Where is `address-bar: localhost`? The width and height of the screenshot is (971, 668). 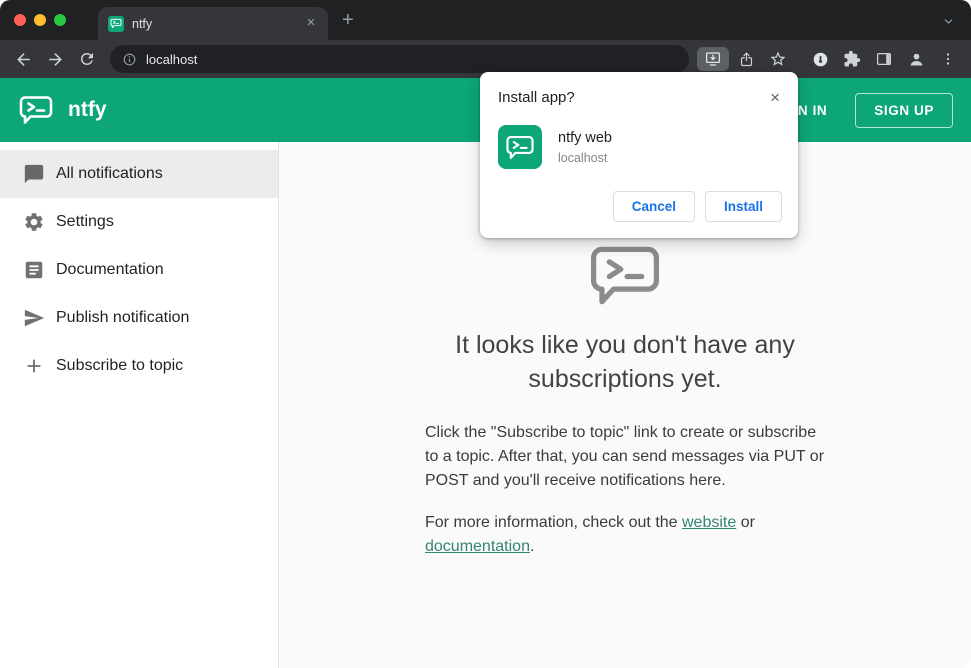
address-bar: localhost is located at coordinates (399, 59).